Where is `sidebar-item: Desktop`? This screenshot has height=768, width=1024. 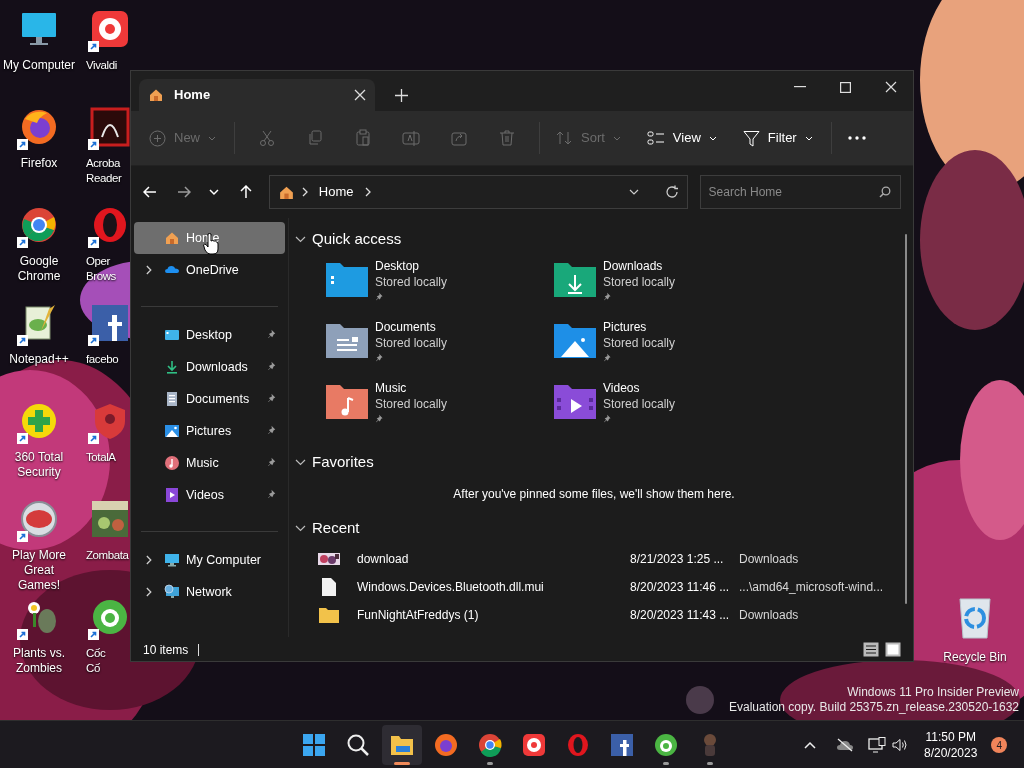 sidebar-item: Desktop is located at coordinates (209, 335).